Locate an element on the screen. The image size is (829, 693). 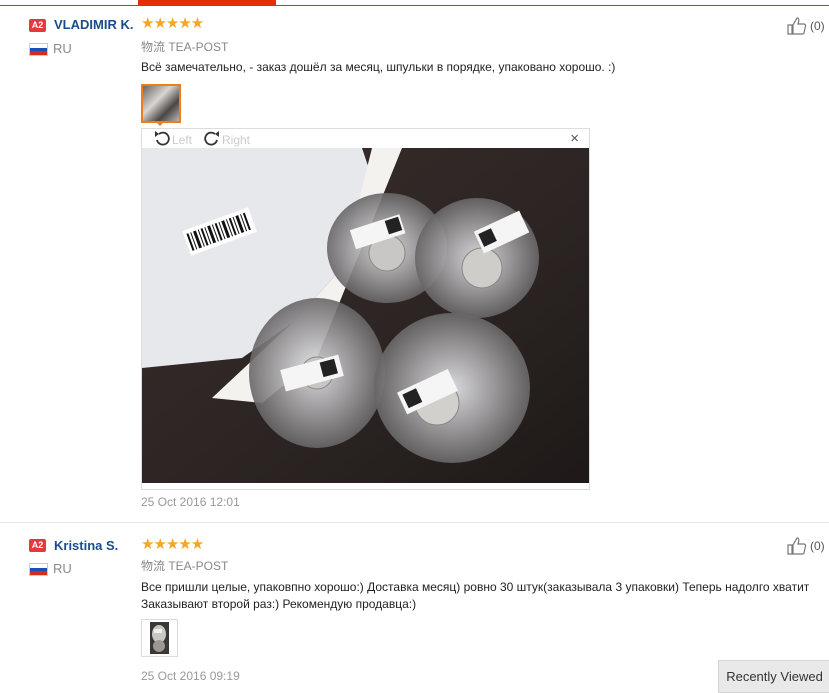
reviewer-name: Kristina S. is located at coordinates (86, 545).